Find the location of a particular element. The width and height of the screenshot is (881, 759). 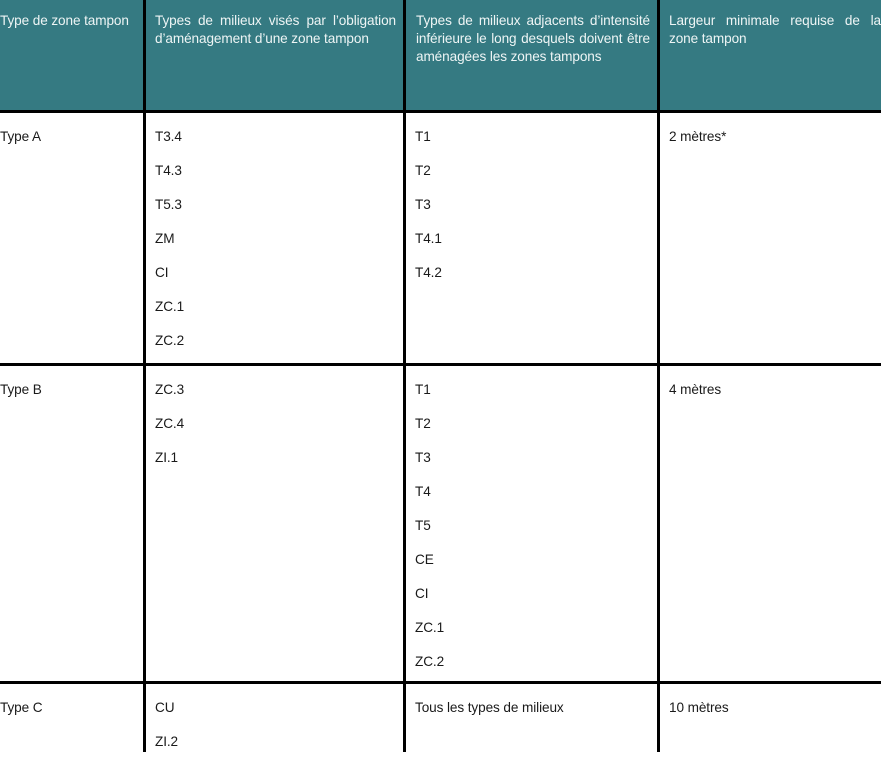

list-item: T5 is located at coordinates (423, 525).